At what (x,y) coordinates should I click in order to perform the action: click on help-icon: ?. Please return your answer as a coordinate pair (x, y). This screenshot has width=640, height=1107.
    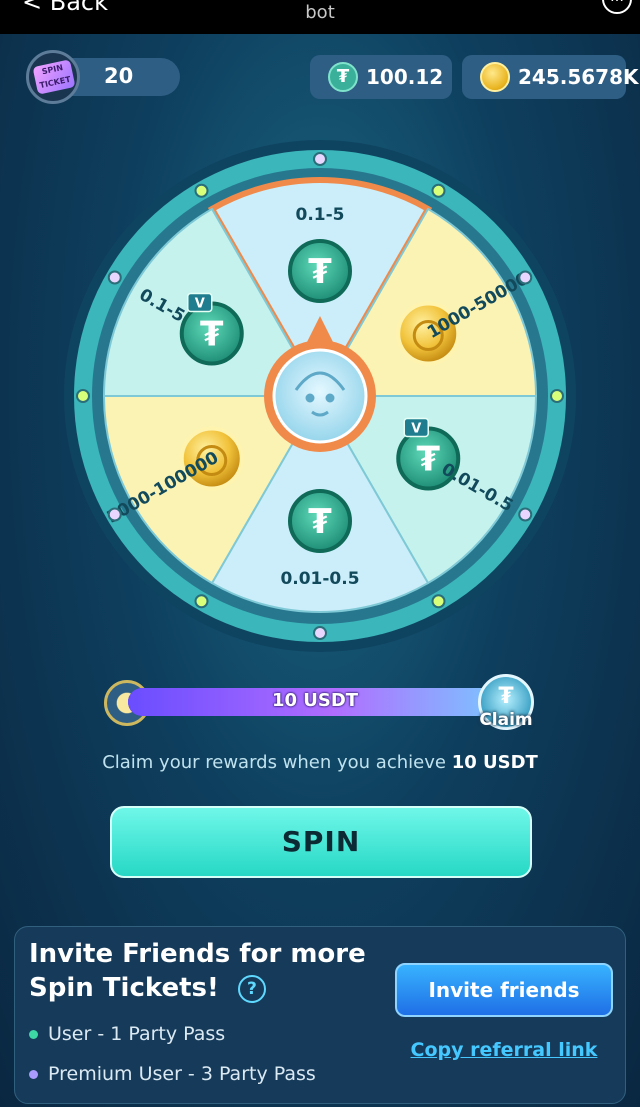
    Looking at the image, I should click on (251, 988).